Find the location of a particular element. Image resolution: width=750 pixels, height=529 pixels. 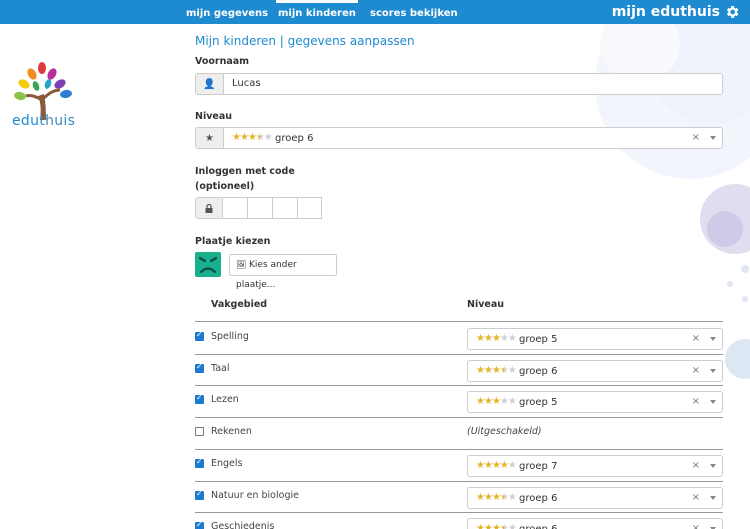

nav-item-mijn-gegevens: mijn gegevens is located at coordinates (227, 12).